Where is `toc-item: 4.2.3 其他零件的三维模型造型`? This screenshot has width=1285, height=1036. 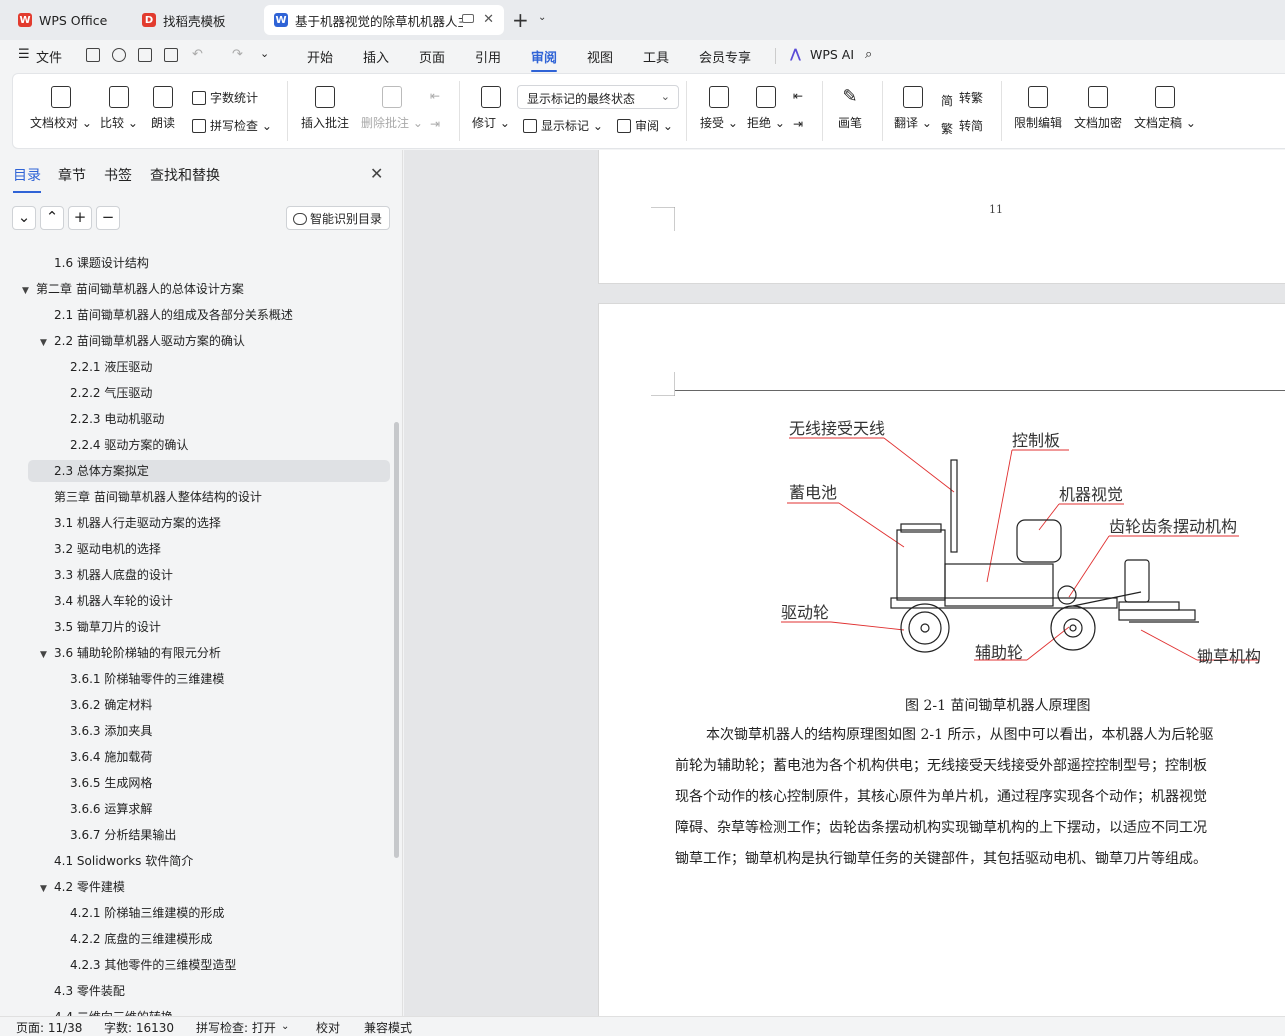 toc-item: 4.2.3 其他零件的三维模型造型 is located at coordinates (195, 965).